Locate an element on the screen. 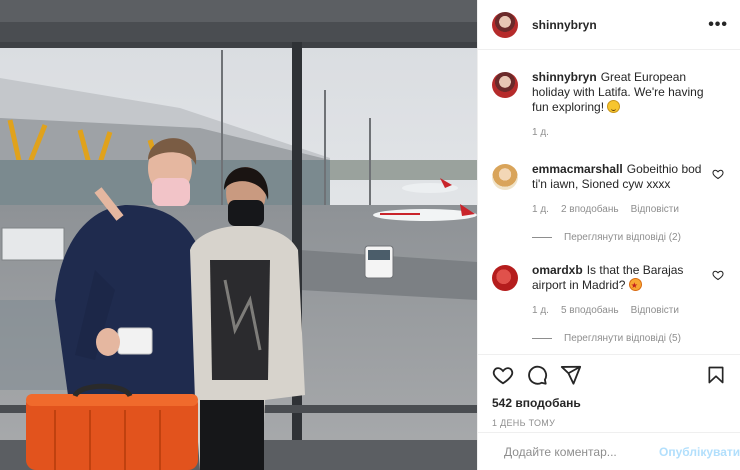  caption-time: 1 д. is located at coordinates (540, 132).